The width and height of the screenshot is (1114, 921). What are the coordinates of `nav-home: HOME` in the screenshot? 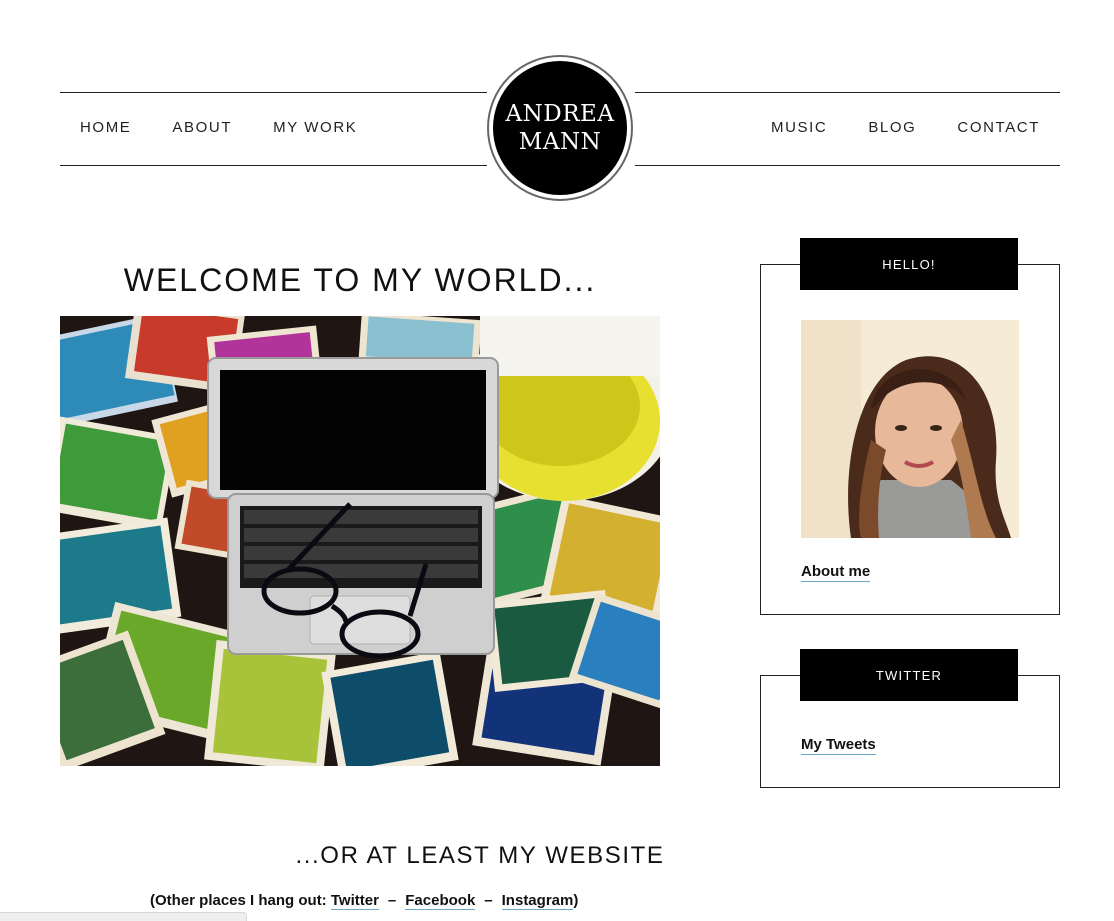 It's located at (105, 127).